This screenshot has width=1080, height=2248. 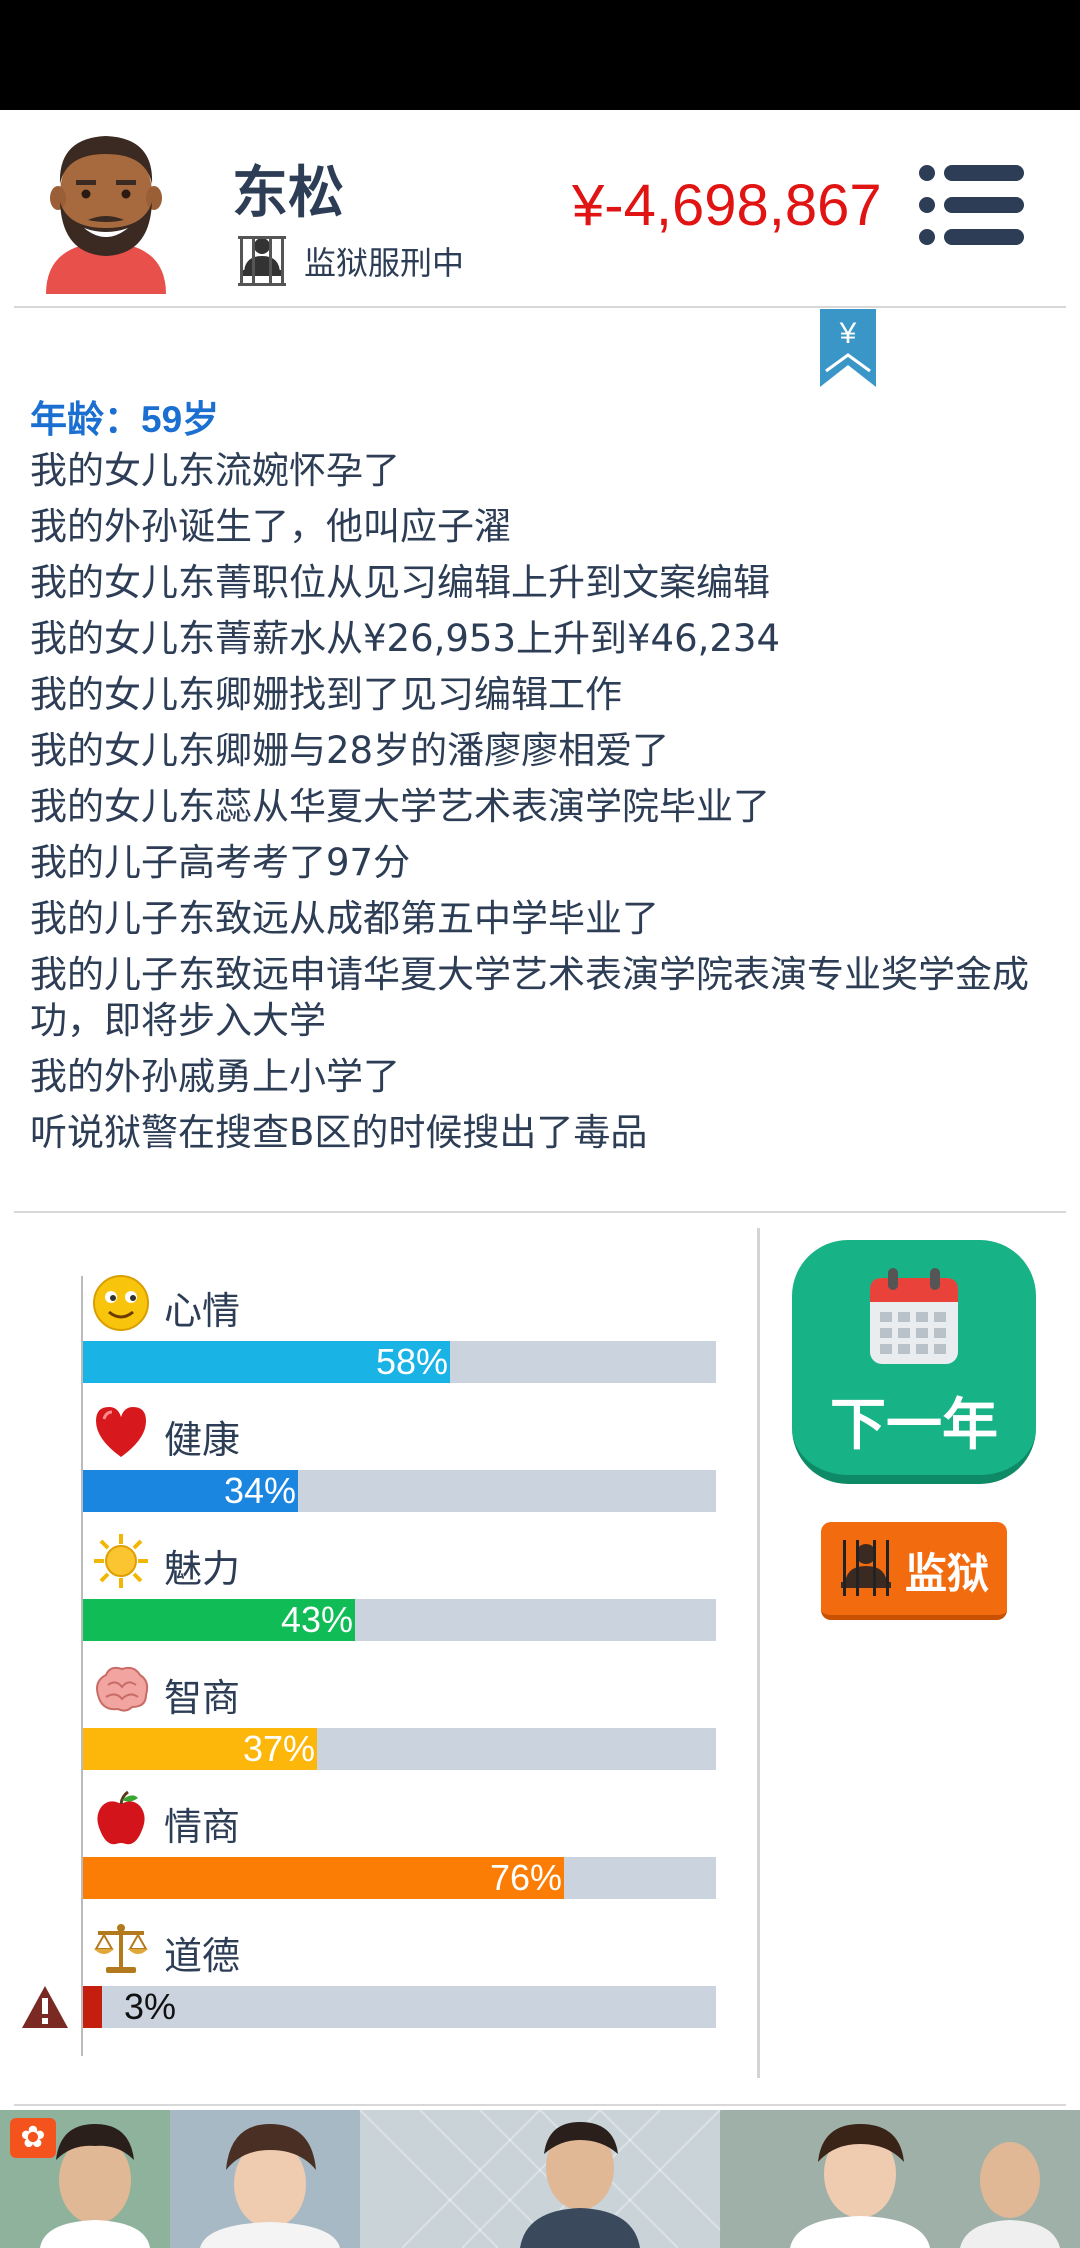 What do you see at coordinates (202, 1440) in the screenshot?
I see `stat-label: 健康` at bounding box center [202, 1440].